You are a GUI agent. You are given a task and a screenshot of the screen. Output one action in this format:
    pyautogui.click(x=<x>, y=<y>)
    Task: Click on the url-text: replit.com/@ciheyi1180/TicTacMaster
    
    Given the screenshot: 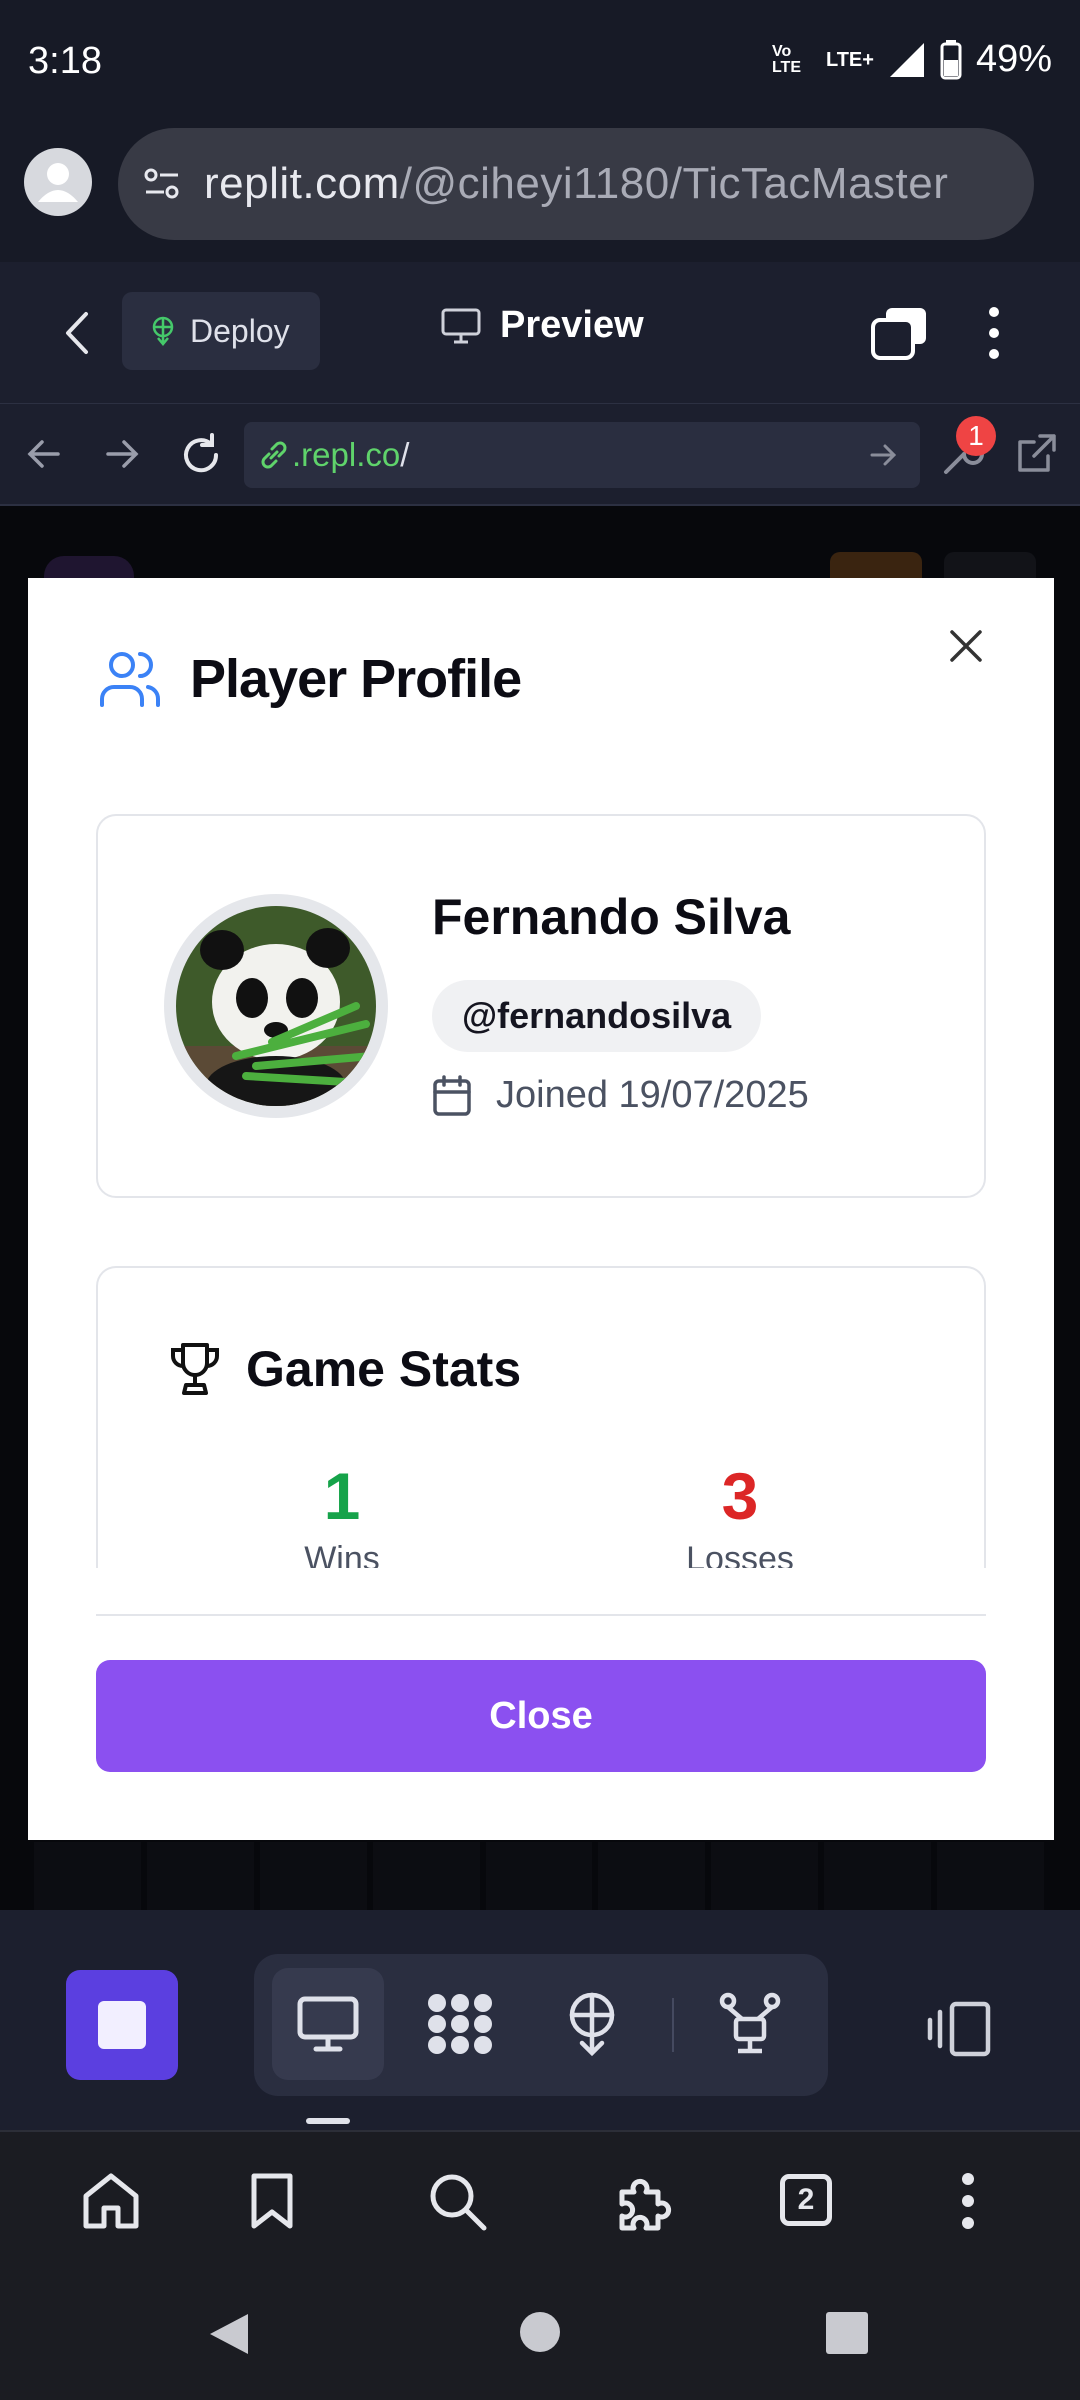 What is the action you would take?
    pyautogui.click(x=576, y=184)
    